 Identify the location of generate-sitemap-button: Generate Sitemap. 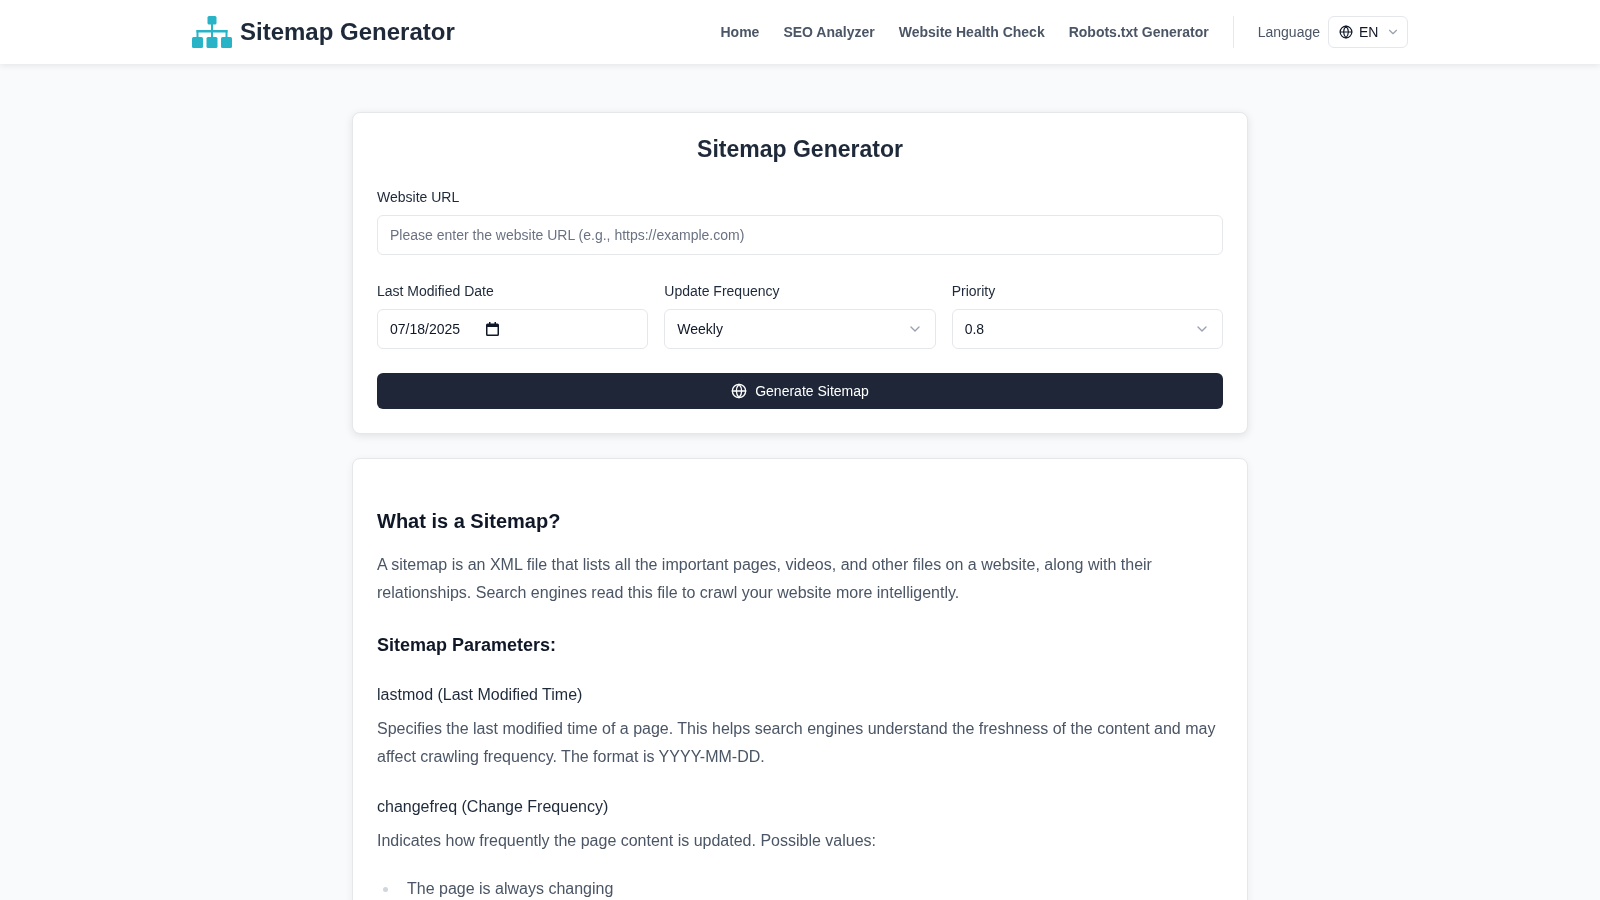
(800, 391).